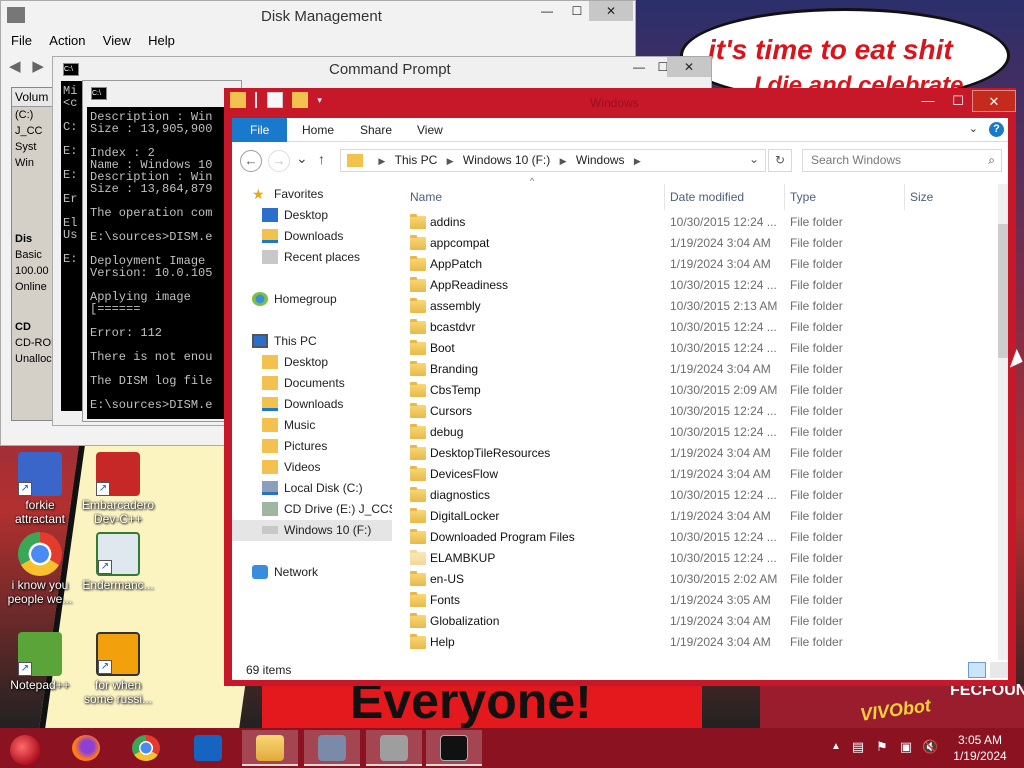 This screenshot has height=768, width=1024. I want to click on up-arrow-icon: ↑, so click(321, 159).